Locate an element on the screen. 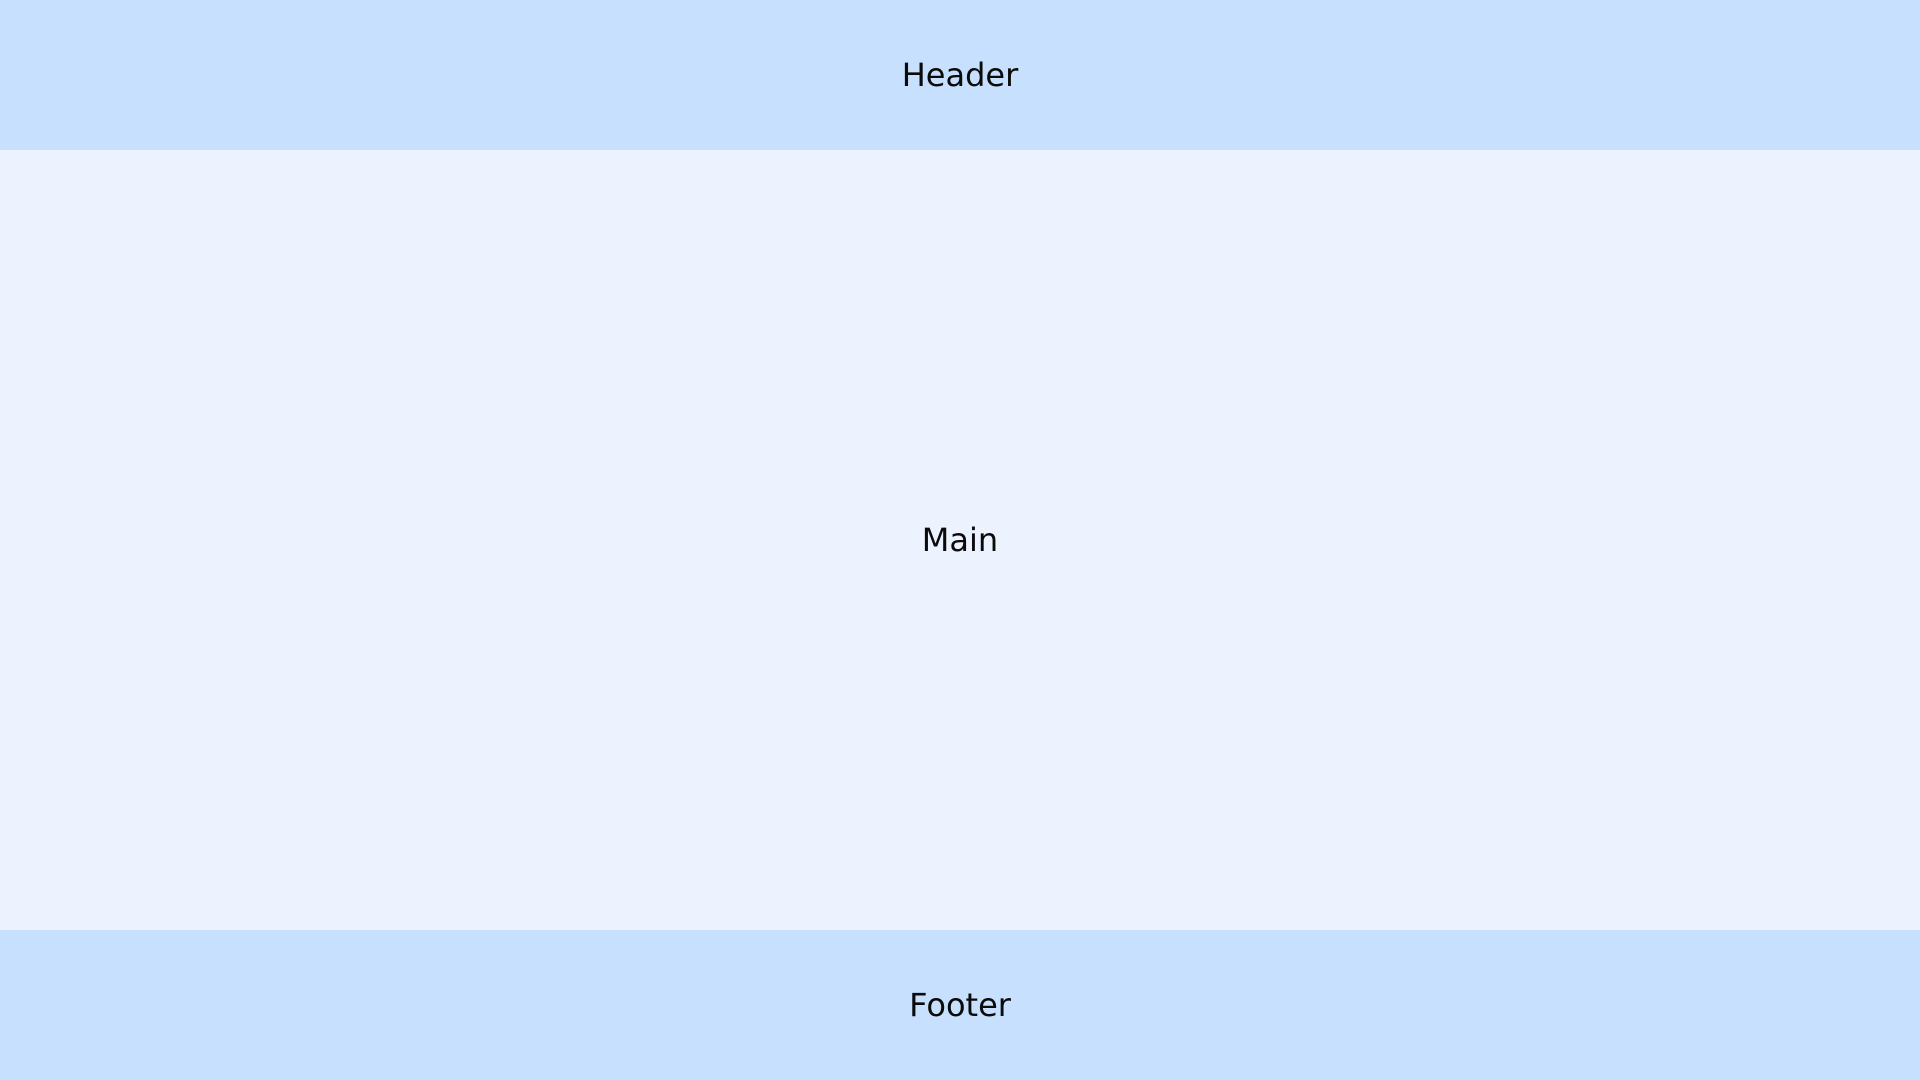  footer-section: Footer is located at coordinates (960, 1005).